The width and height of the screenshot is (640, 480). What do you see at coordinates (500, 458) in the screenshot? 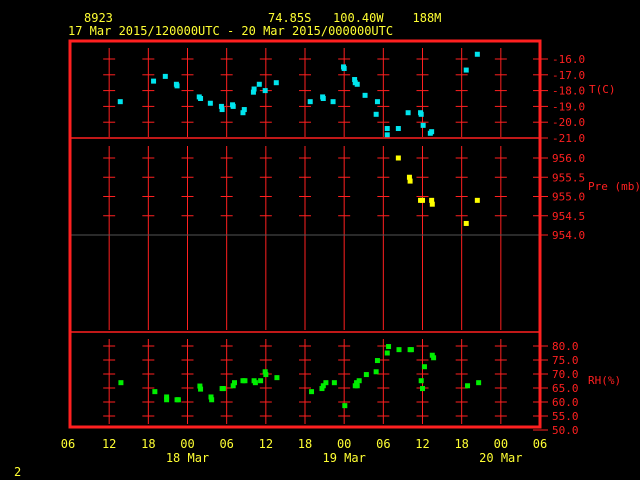
I see `date-label: 20 Mar` at bounding box center [500, 458].